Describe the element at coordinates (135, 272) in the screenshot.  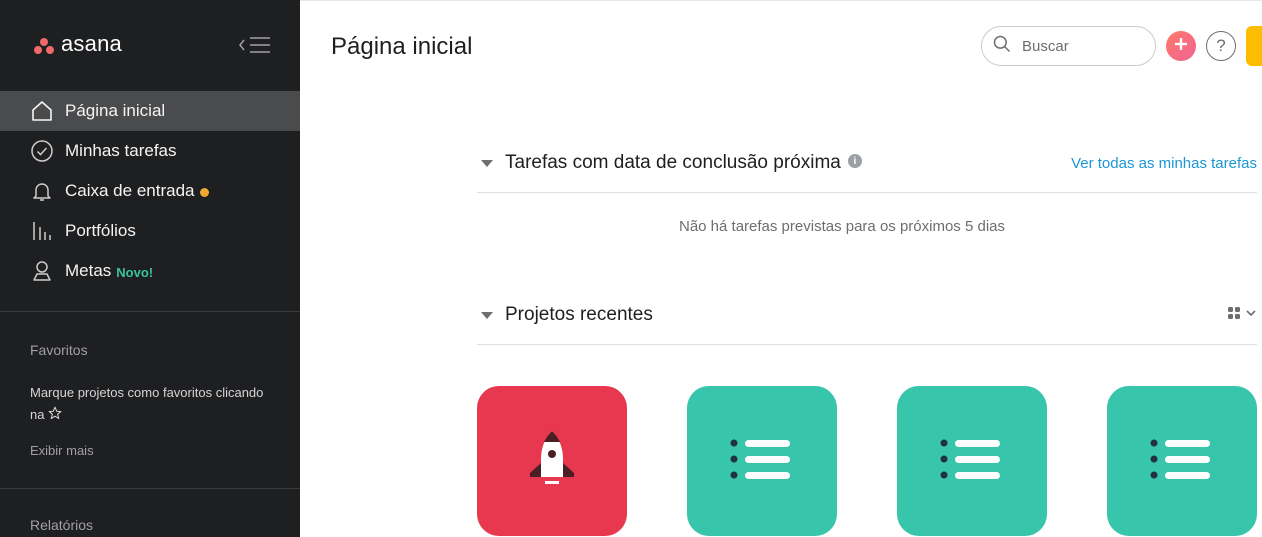
I see `new-badge: Novo!` at that location.